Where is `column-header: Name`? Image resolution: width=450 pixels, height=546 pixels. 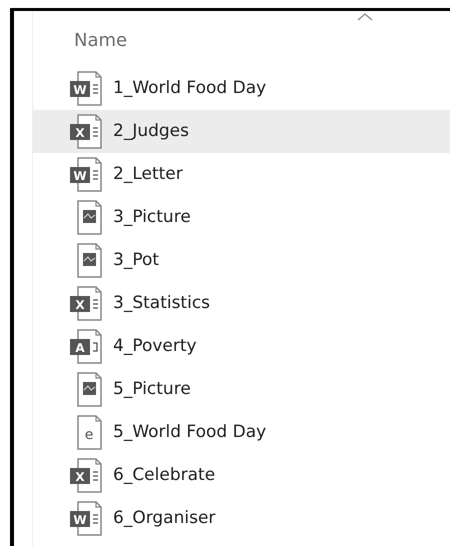 column-header: Name is located at coordinates (101, 40).